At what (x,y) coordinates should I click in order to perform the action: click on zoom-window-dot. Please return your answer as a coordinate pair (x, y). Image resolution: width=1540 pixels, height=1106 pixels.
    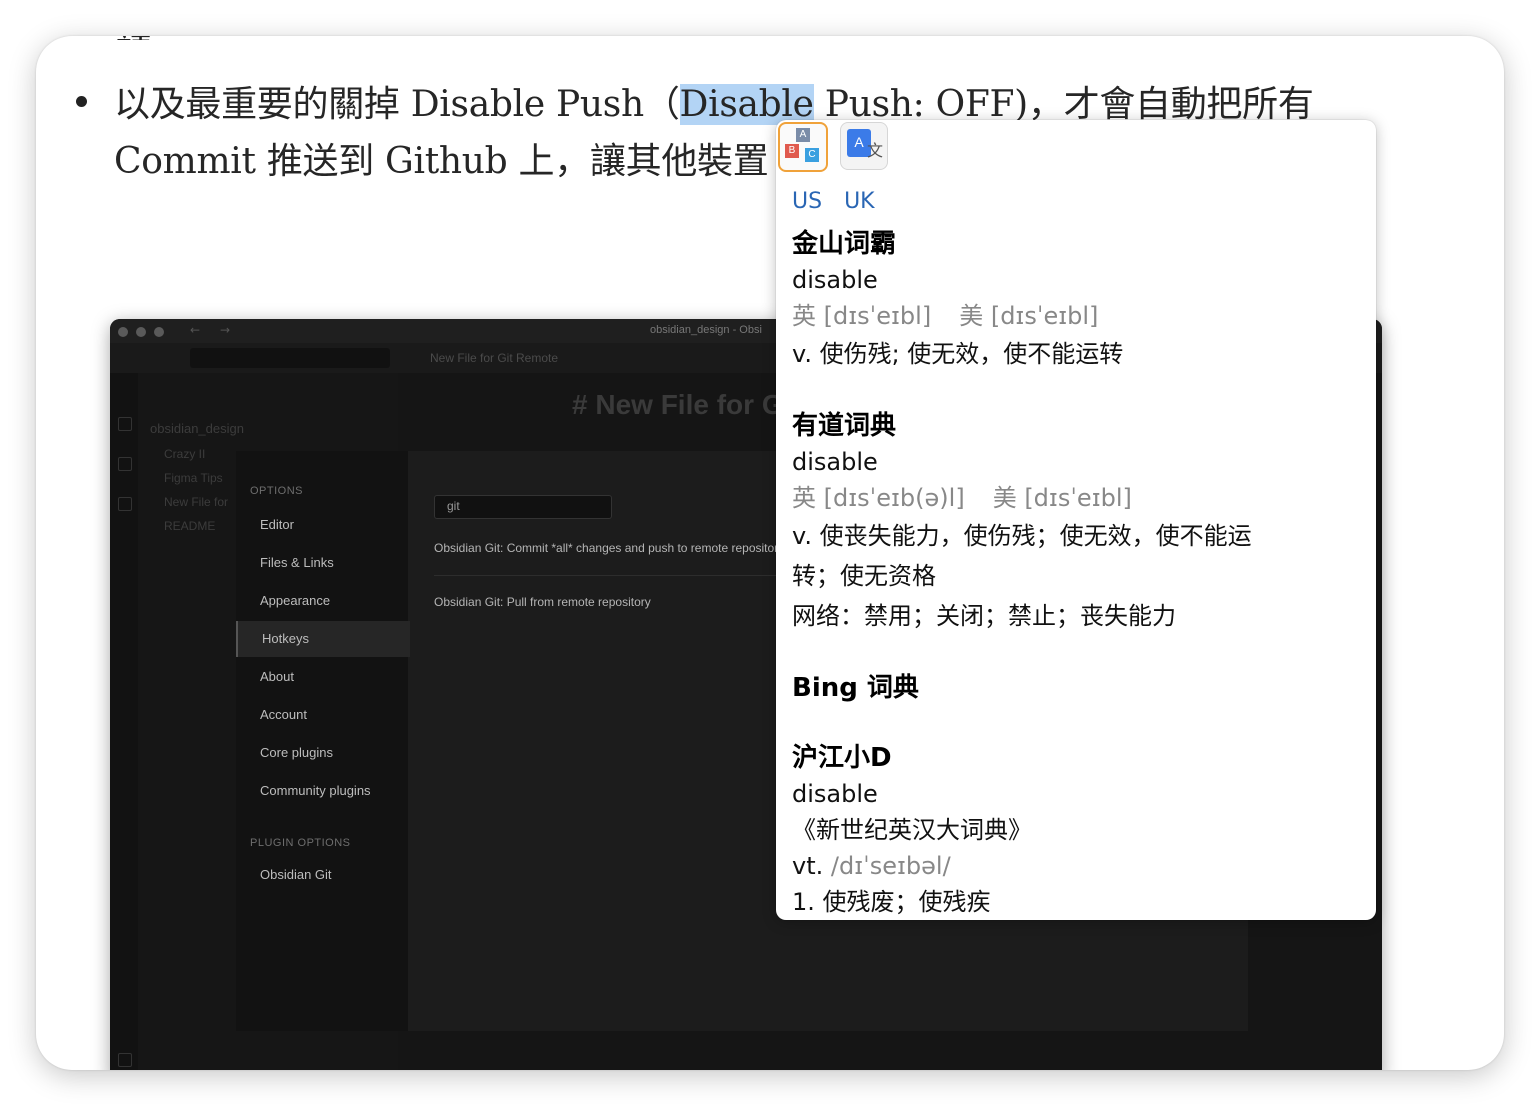
    Looking at the image, I should click on (159, 332).